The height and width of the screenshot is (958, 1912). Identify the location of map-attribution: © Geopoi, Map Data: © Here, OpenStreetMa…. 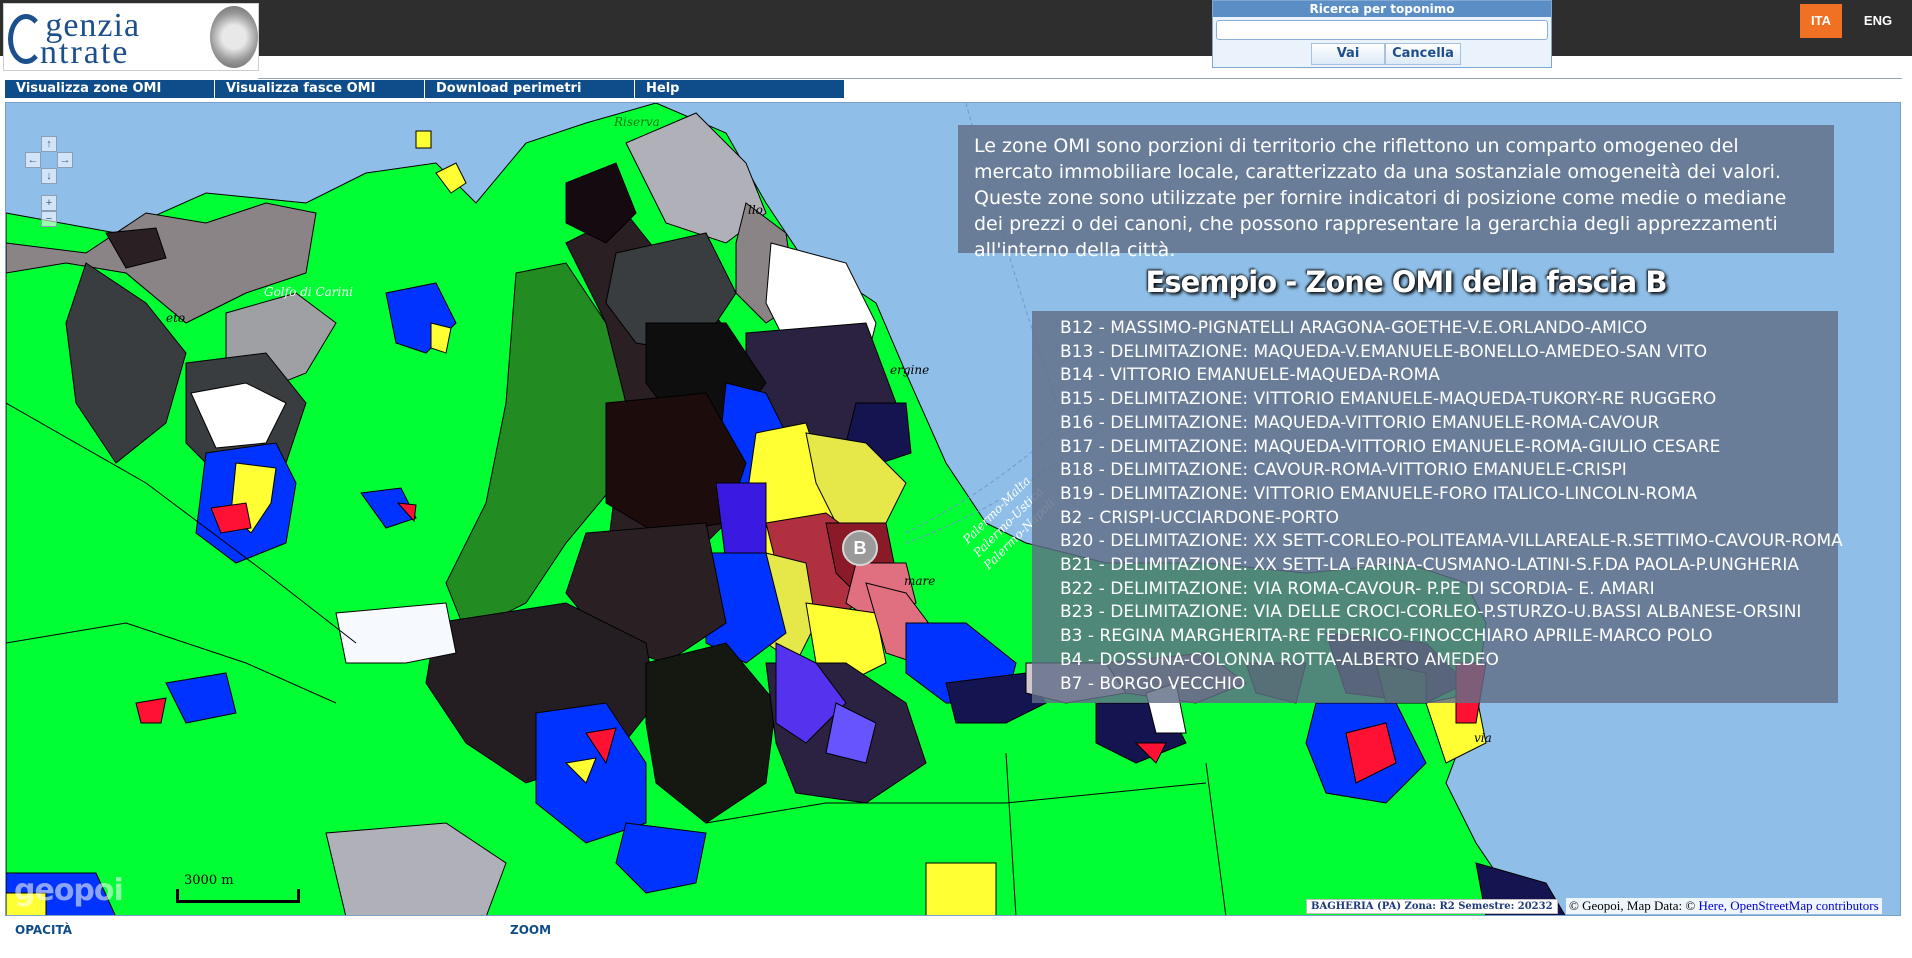
(1724, 906).